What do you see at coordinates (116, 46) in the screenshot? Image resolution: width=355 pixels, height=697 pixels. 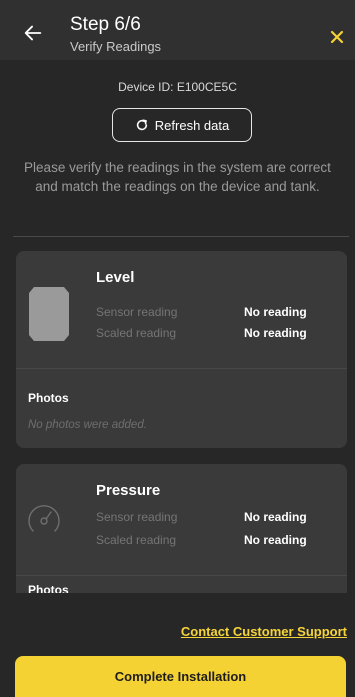 I see `step-subtitle: Verify Readings` at bounding box center [116, 46].